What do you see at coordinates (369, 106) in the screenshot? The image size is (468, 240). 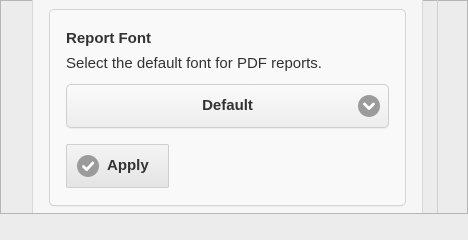 I see `chevron-down-icon` at bounding box center [369, 106].